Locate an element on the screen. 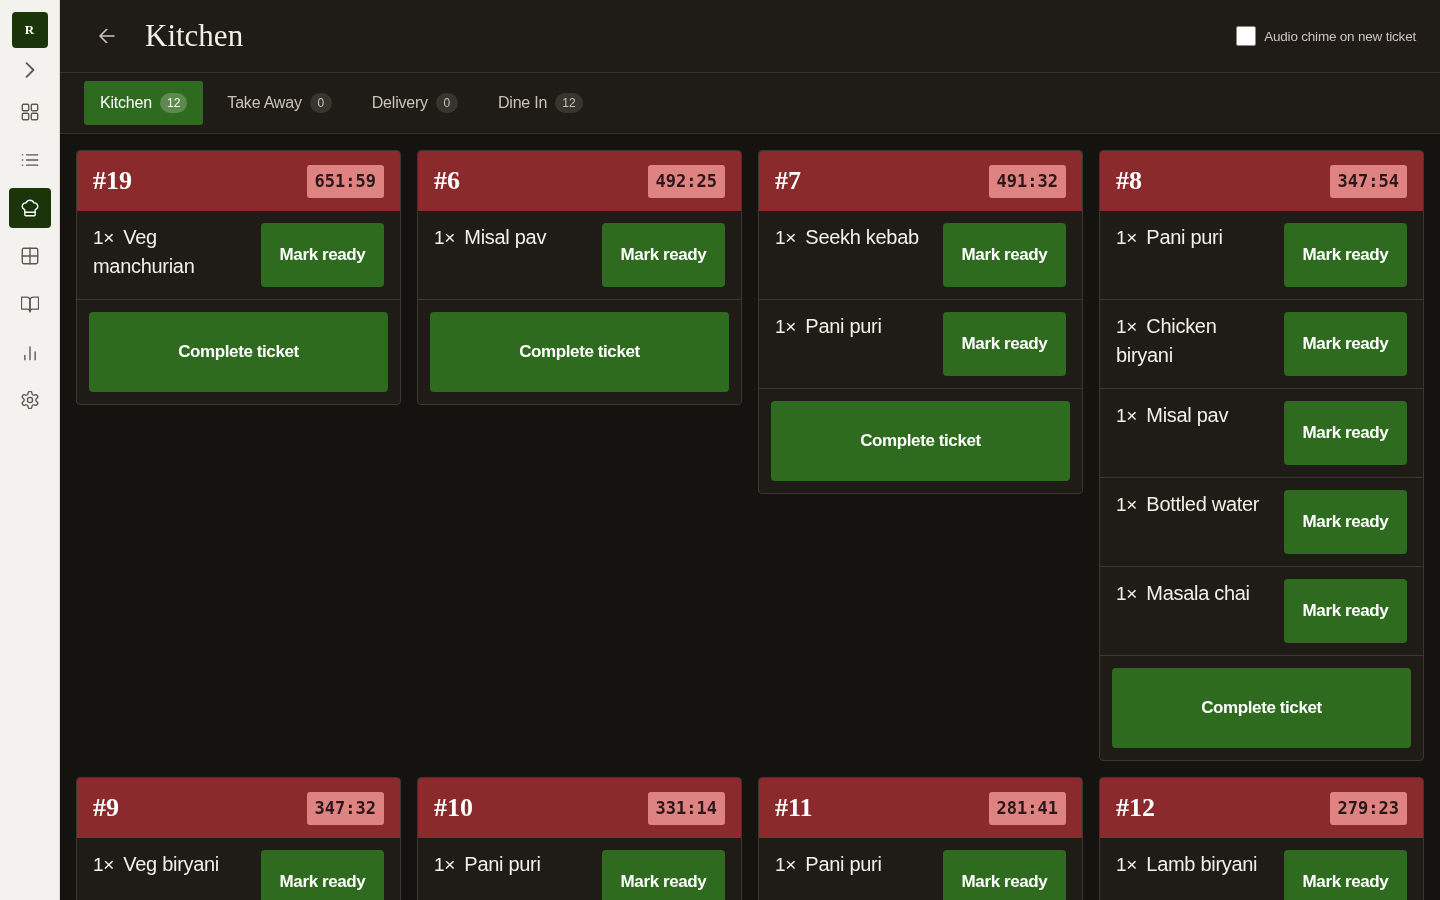 This screenshot has height=900, width=1440. order-item: 1× Lamb biryani is located at coordinates (1187, 864).